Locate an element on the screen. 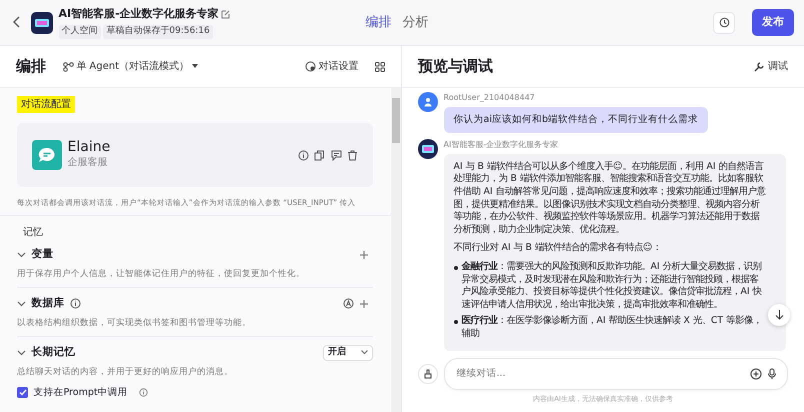  delete-icon is located at coordinates (352, 155).